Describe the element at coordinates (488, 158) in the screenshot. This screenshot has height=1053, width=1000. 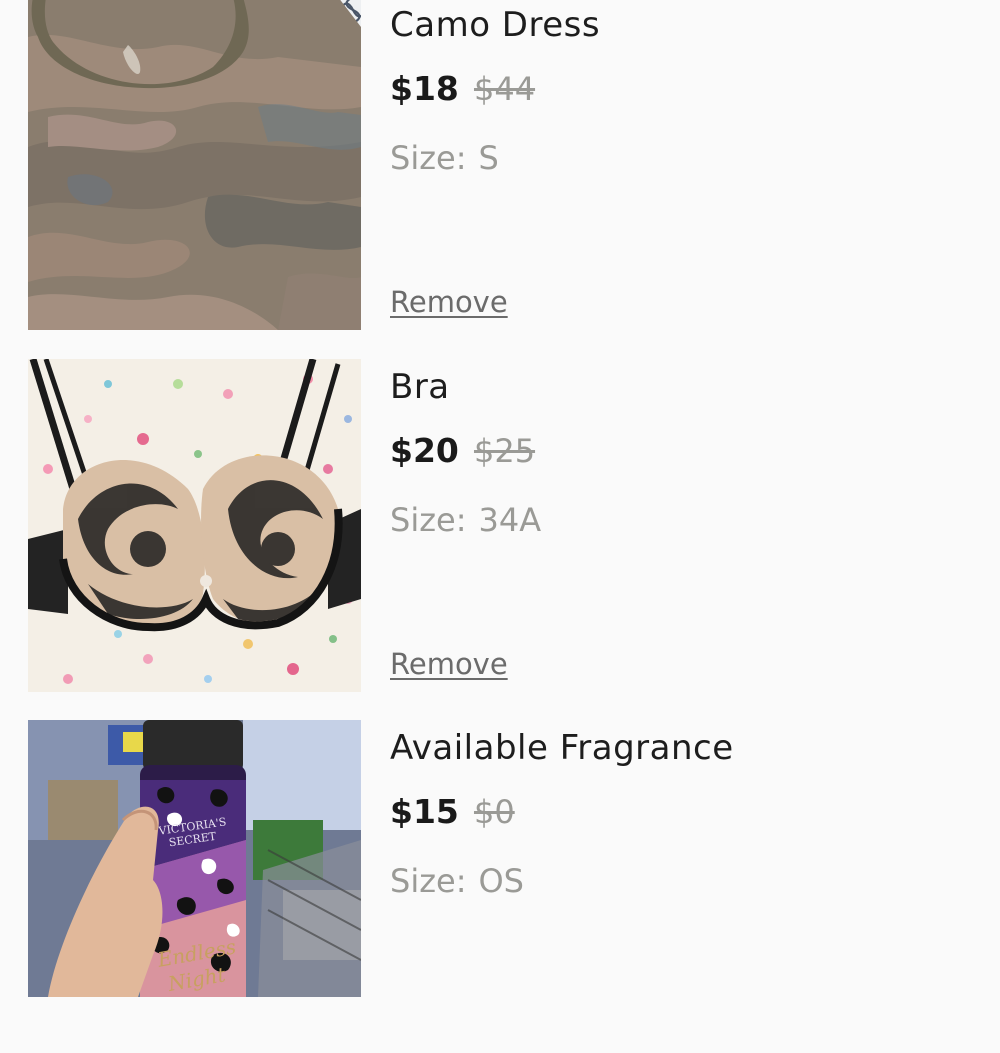
I see `size-value: S` at that location.